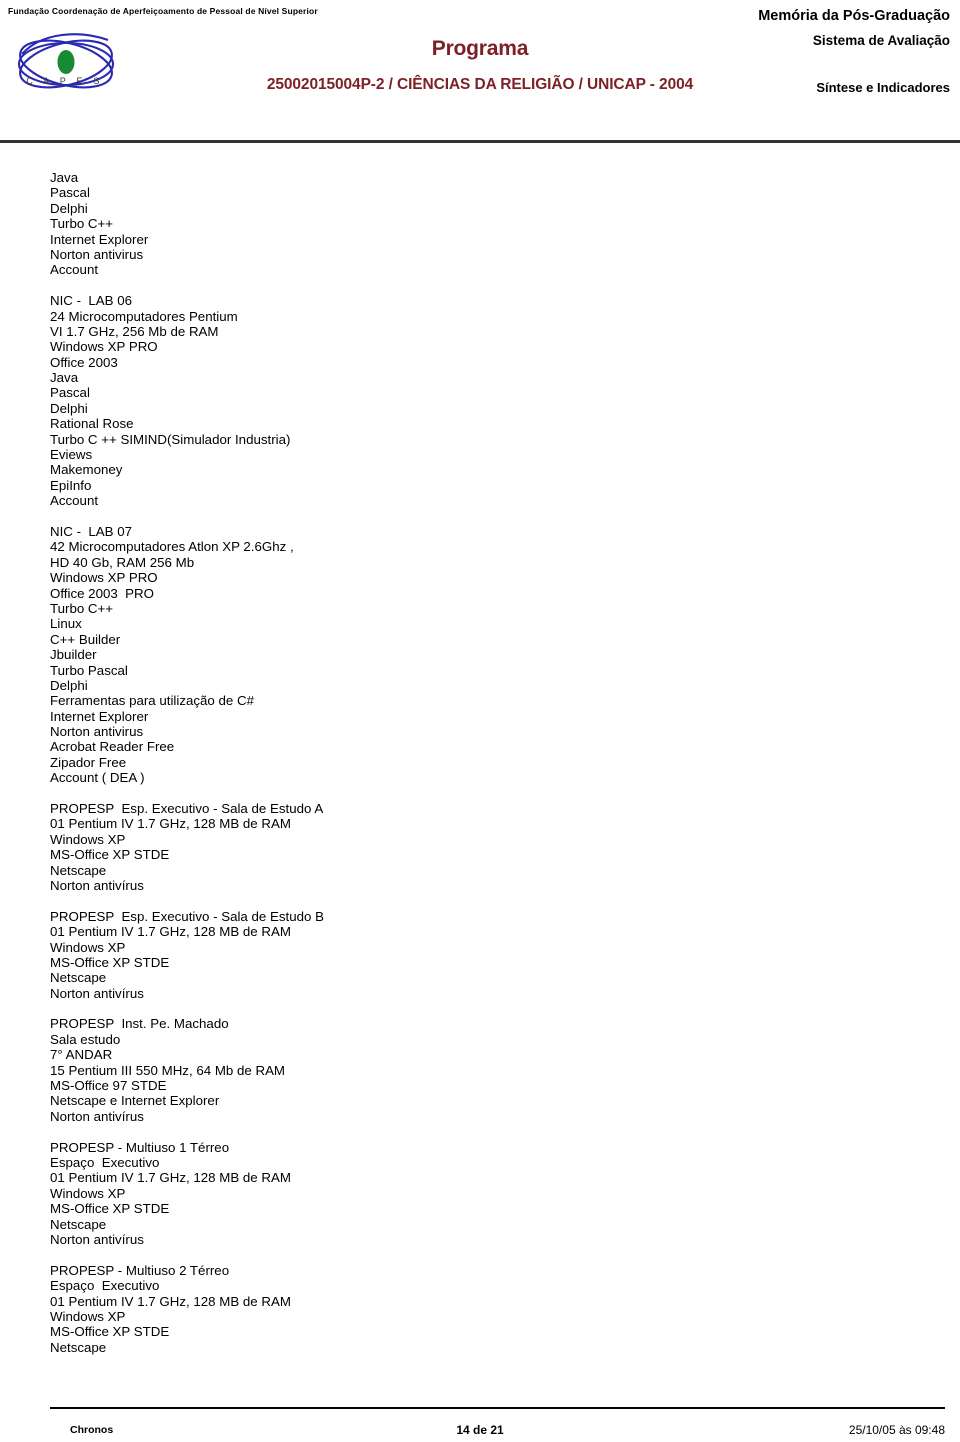 The height and width of the screenshot is (1442, 960). What do you see at coordinates (172, 547) in the screenshot?
I see `content-line: 42 Microcomputadores Atlon XP 2.6Ghz ,` at bounding box center [172, 547].